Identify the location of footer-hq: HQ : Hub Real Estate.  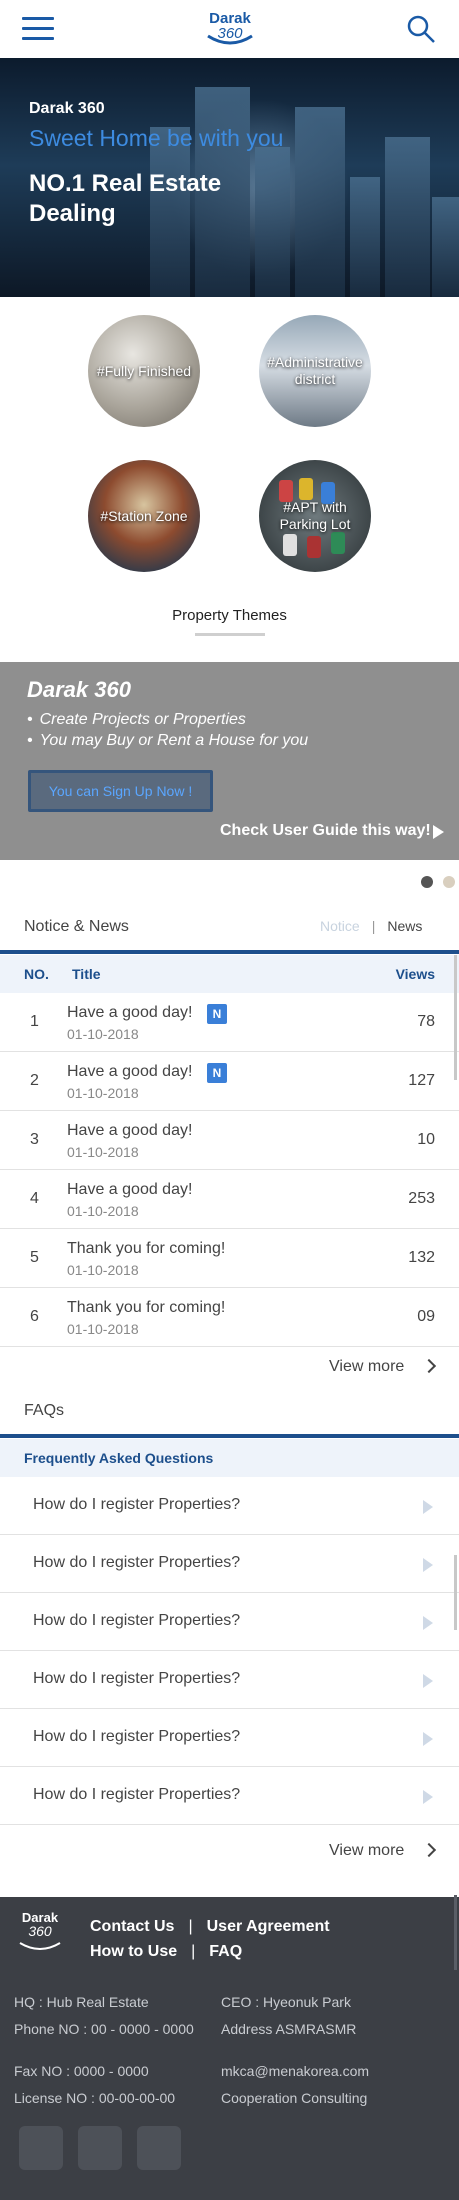
(81, 2002).